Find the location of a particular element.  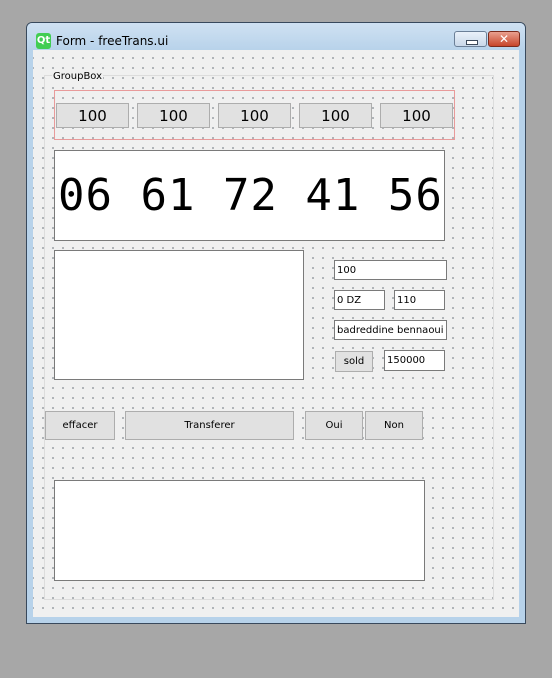

number-button-5: 100 is located at coordinates (416, 115).